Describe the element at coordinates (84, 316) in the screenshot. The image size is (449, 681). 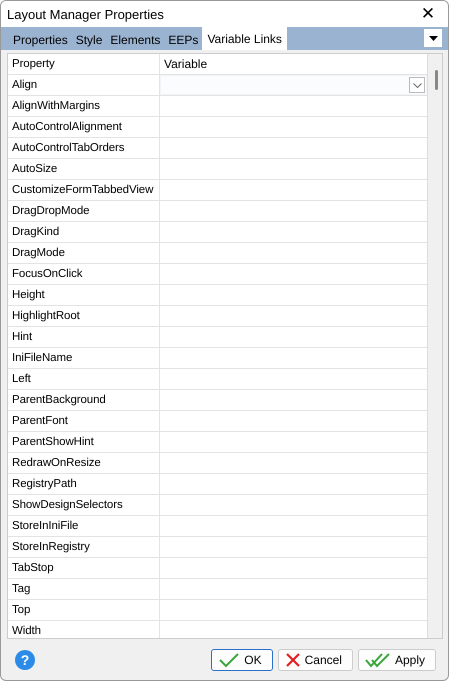
I see `table-cell: HighlightRoot` at that location.